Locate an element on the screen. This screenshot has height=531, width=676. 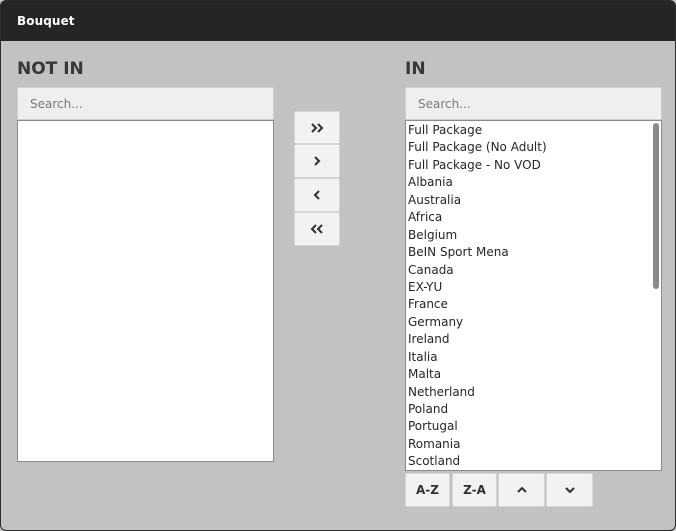
sort-az-label: A-Z is located at coordinates (427, 490).